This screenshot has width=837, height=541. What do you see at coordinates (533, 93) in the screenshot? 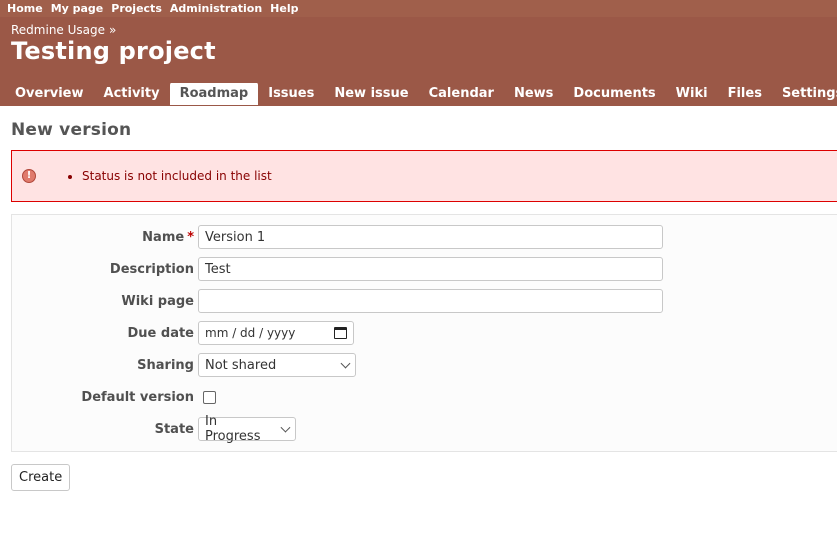
I see `tab-news: News` at bounding box center [533, 93].